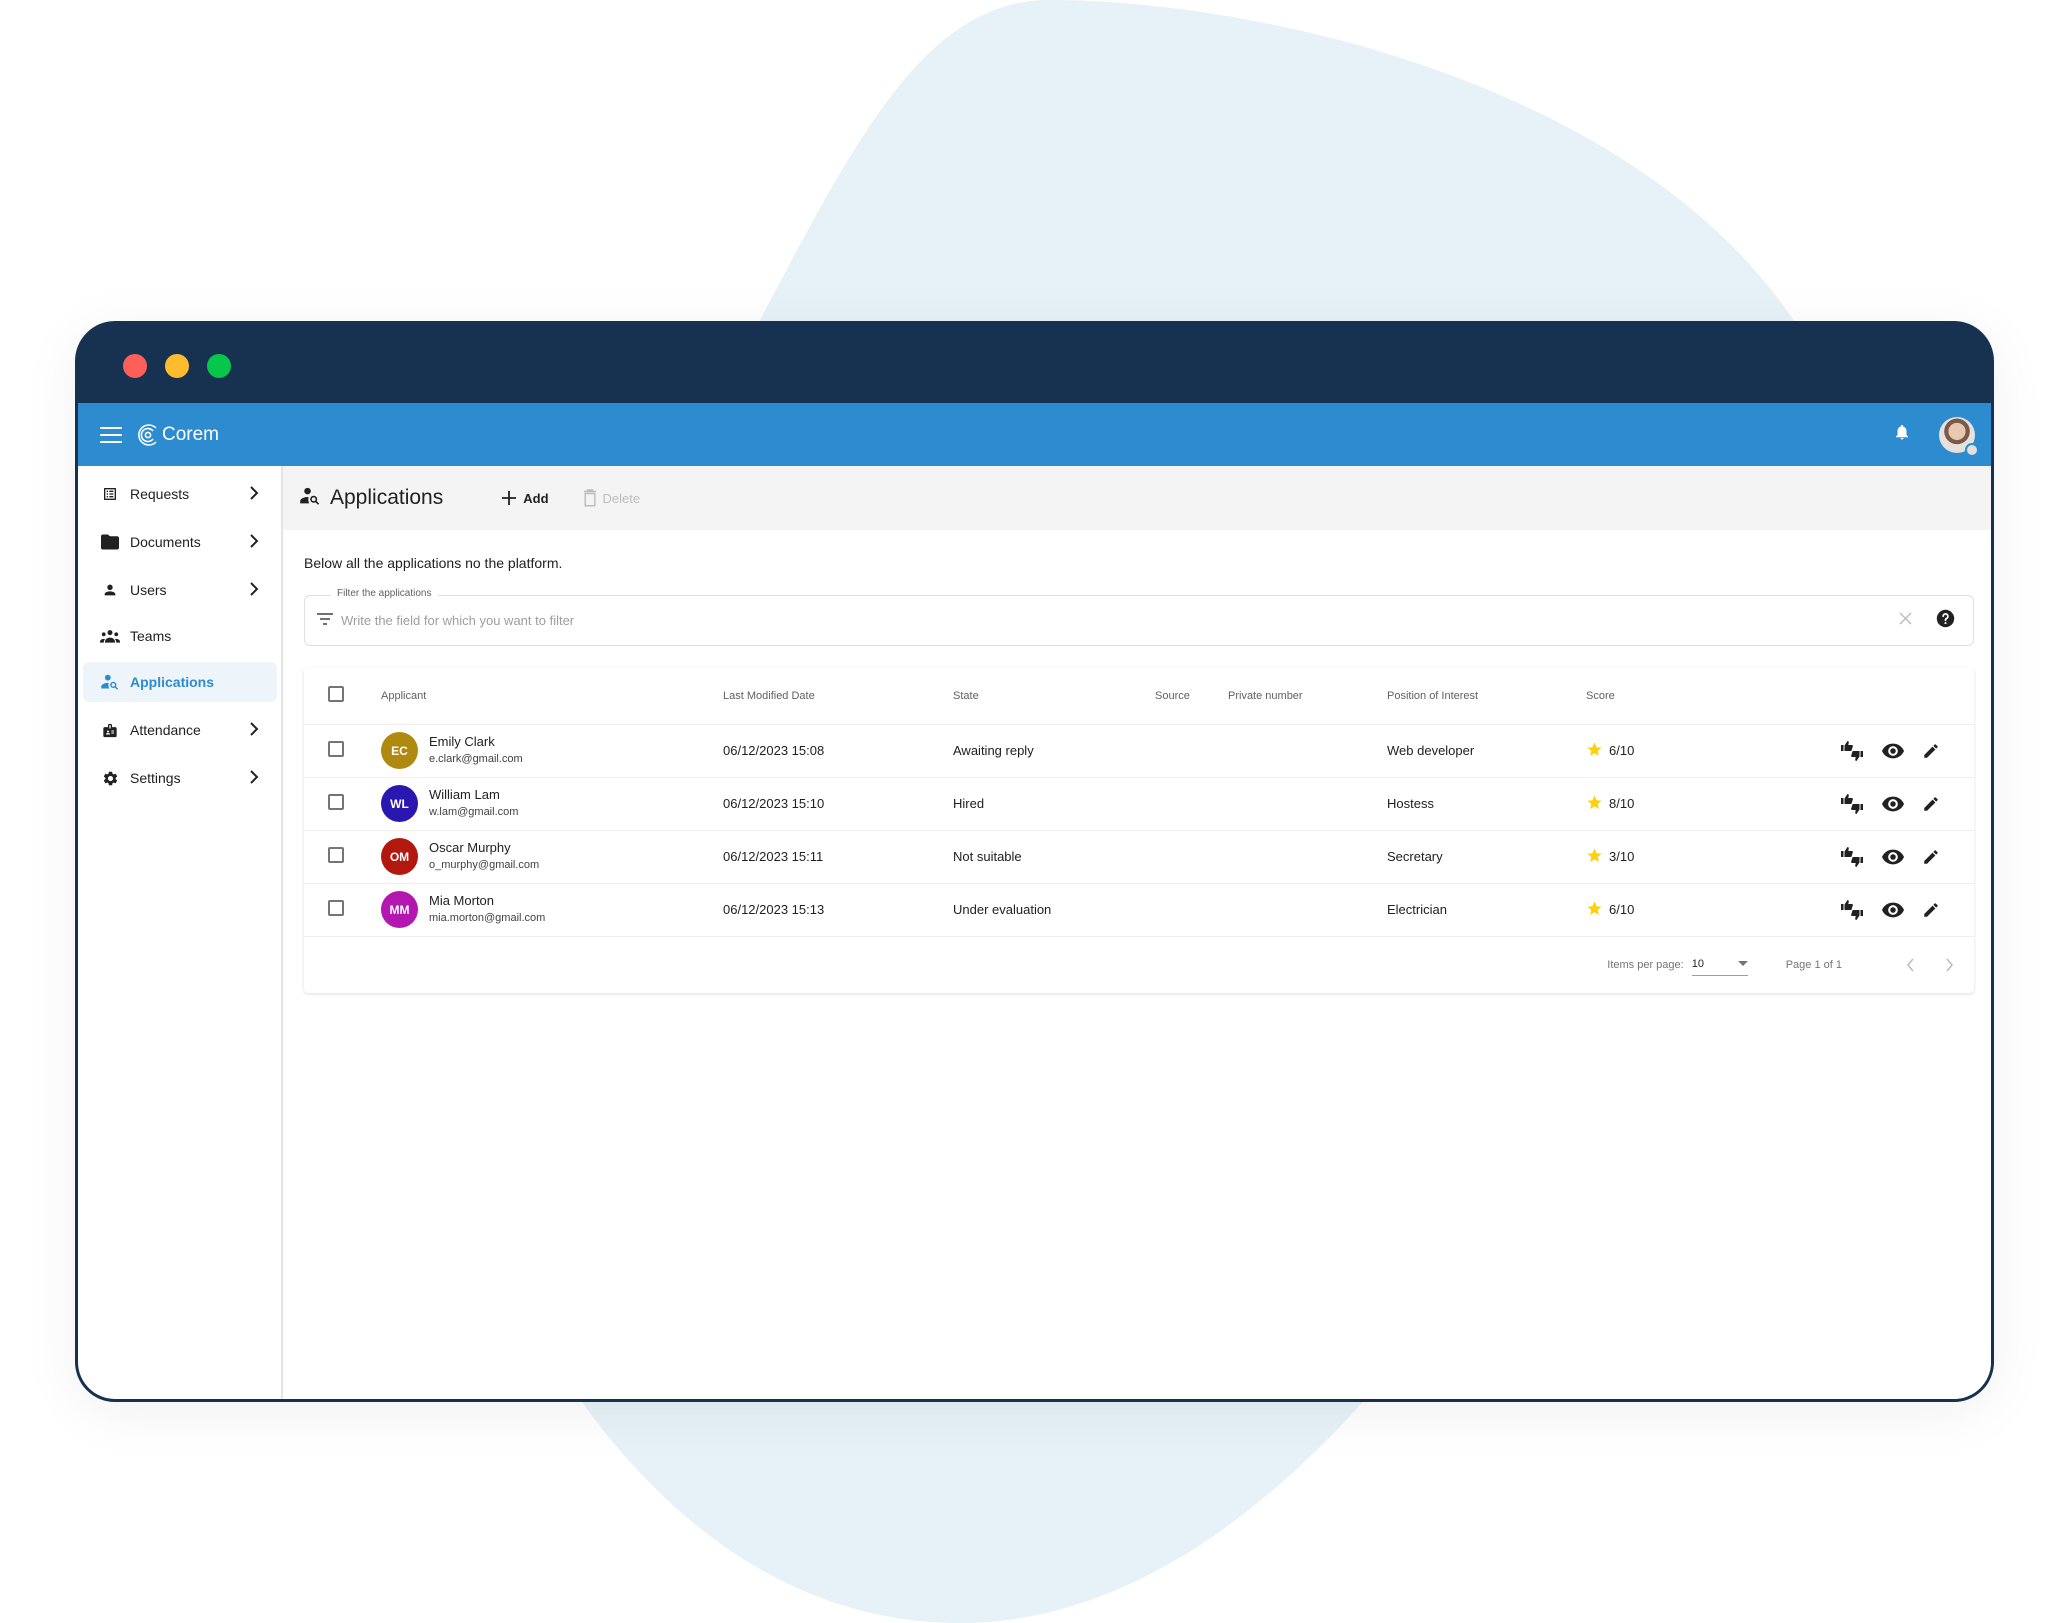  Describe the element at coordinates (177, 435) in the screenshot. I see `brand-logo: Corem` at that location.